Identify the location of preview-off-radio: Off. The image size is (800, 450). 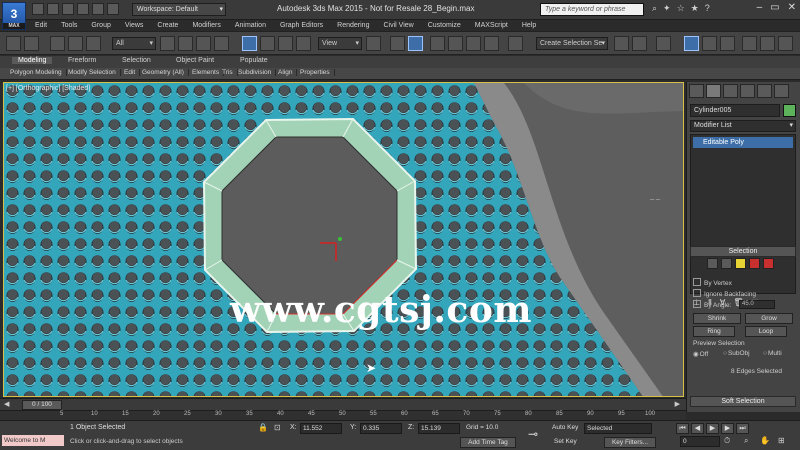
(701, 354).